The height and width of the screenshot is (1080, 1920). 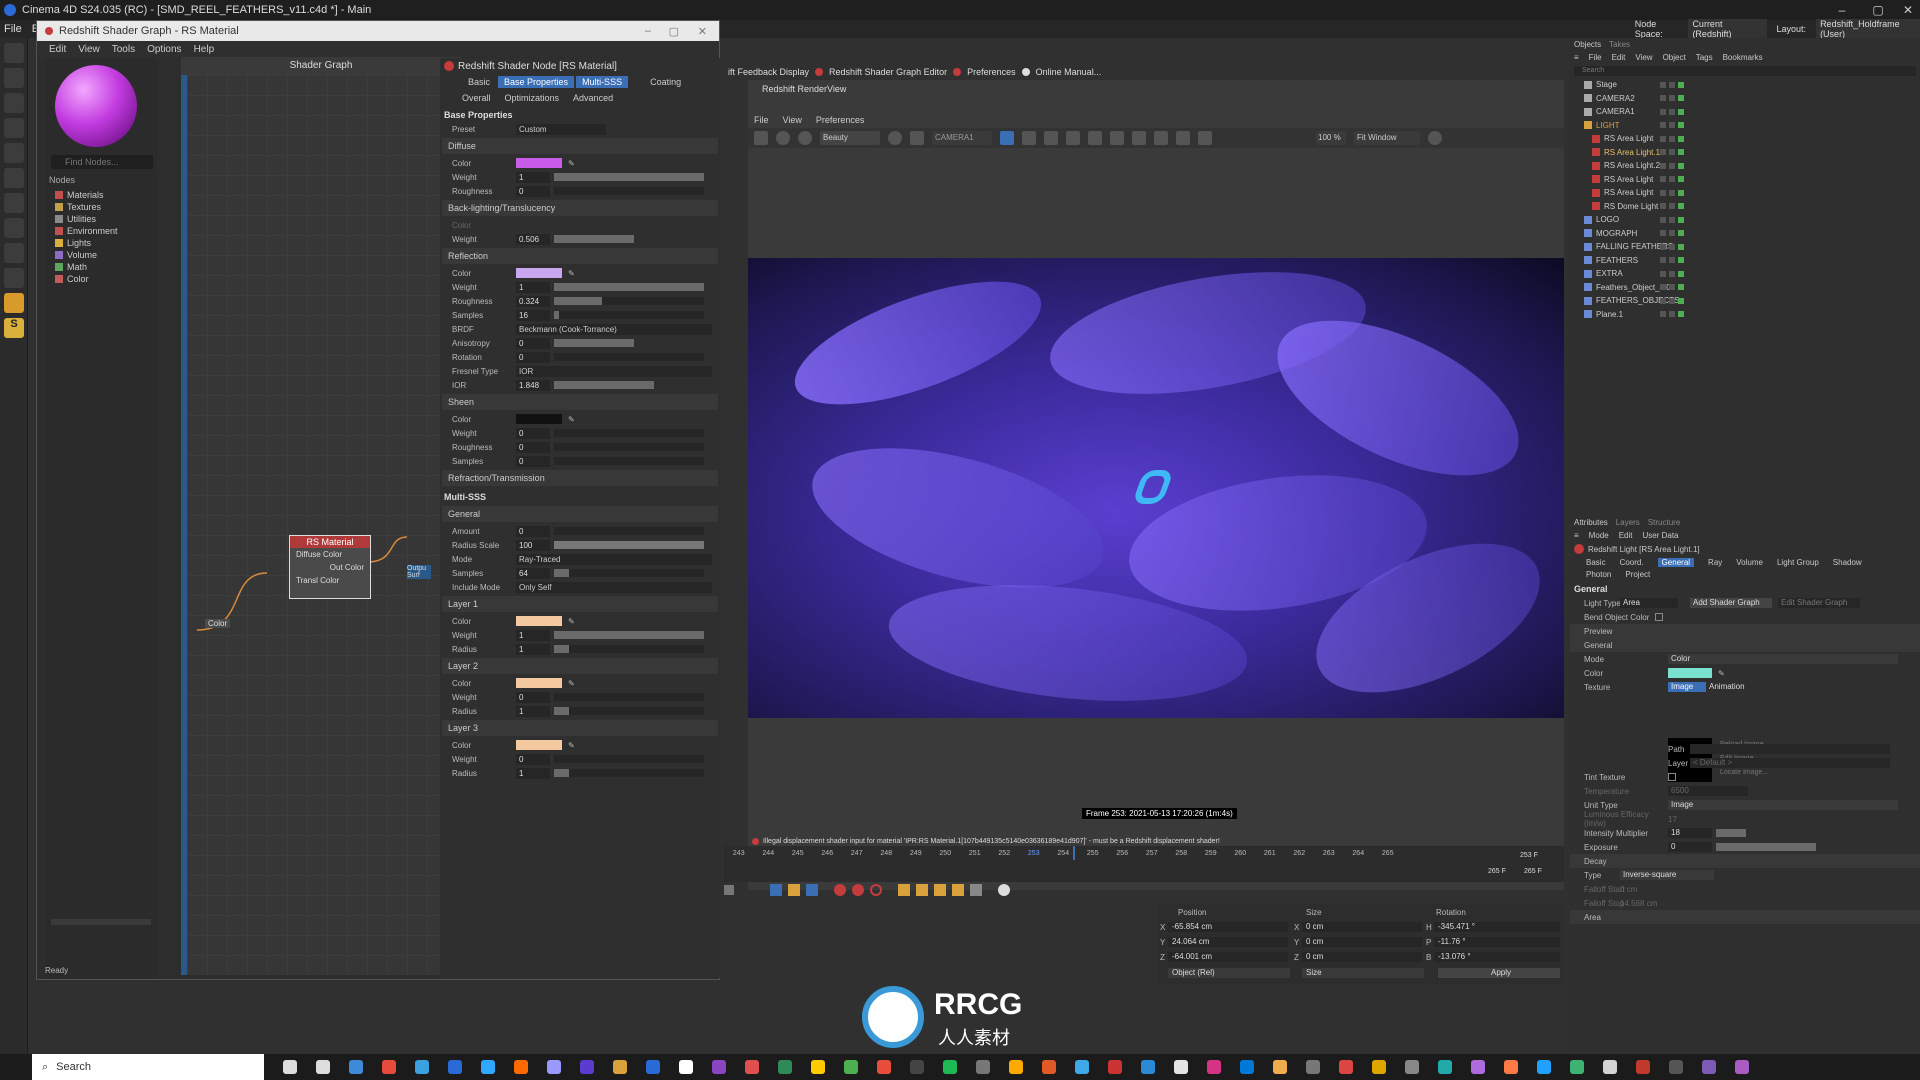 What do you see at coordinates (533, 635) in the screenshot?
I see `layer1-weight-field: 1` at bounding box center [533, 635].